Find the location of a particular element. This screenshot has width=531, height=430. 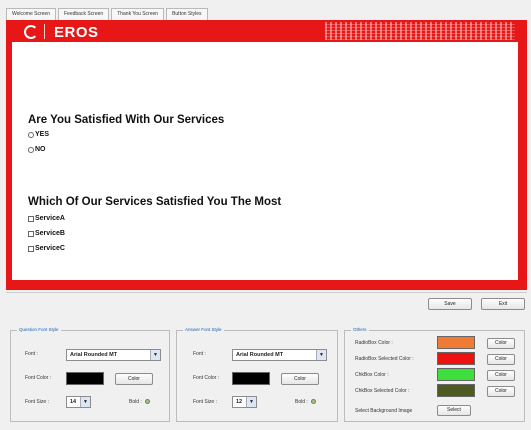

question-font-select: Arial Rounded MT ▼ is located at coordinates (113, 355).